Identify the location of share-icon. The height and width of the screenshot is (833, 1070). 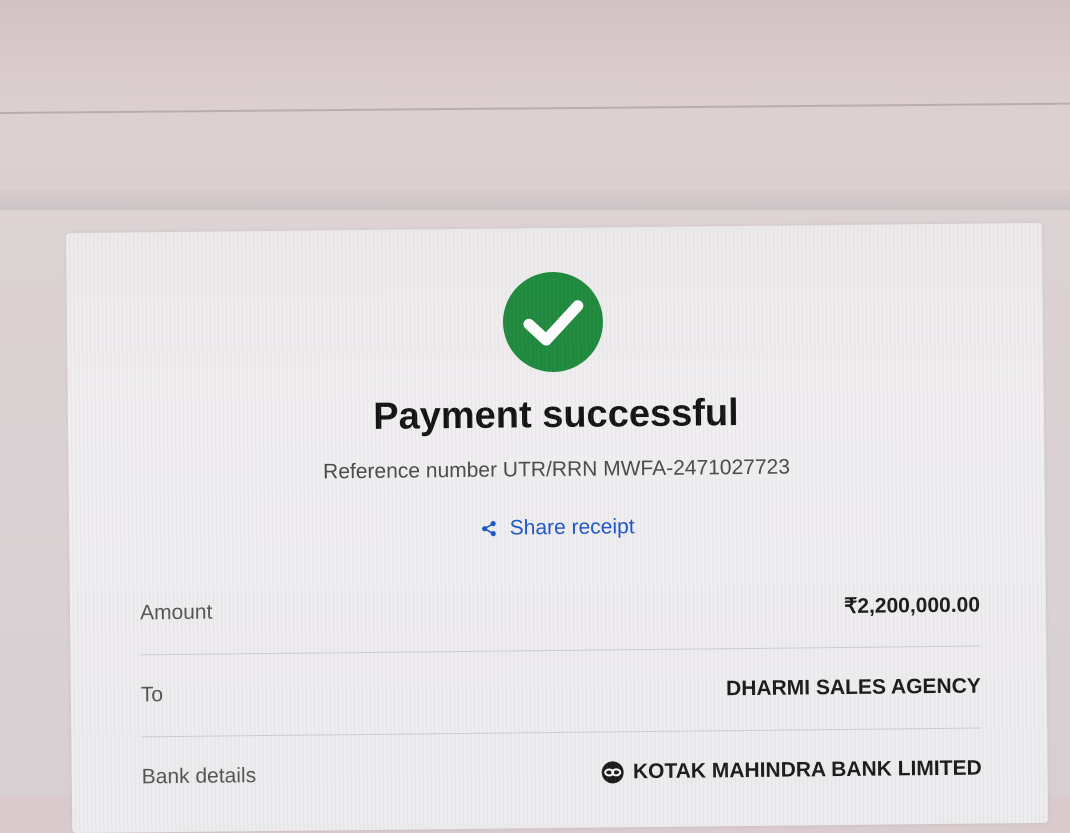
(489, 529).